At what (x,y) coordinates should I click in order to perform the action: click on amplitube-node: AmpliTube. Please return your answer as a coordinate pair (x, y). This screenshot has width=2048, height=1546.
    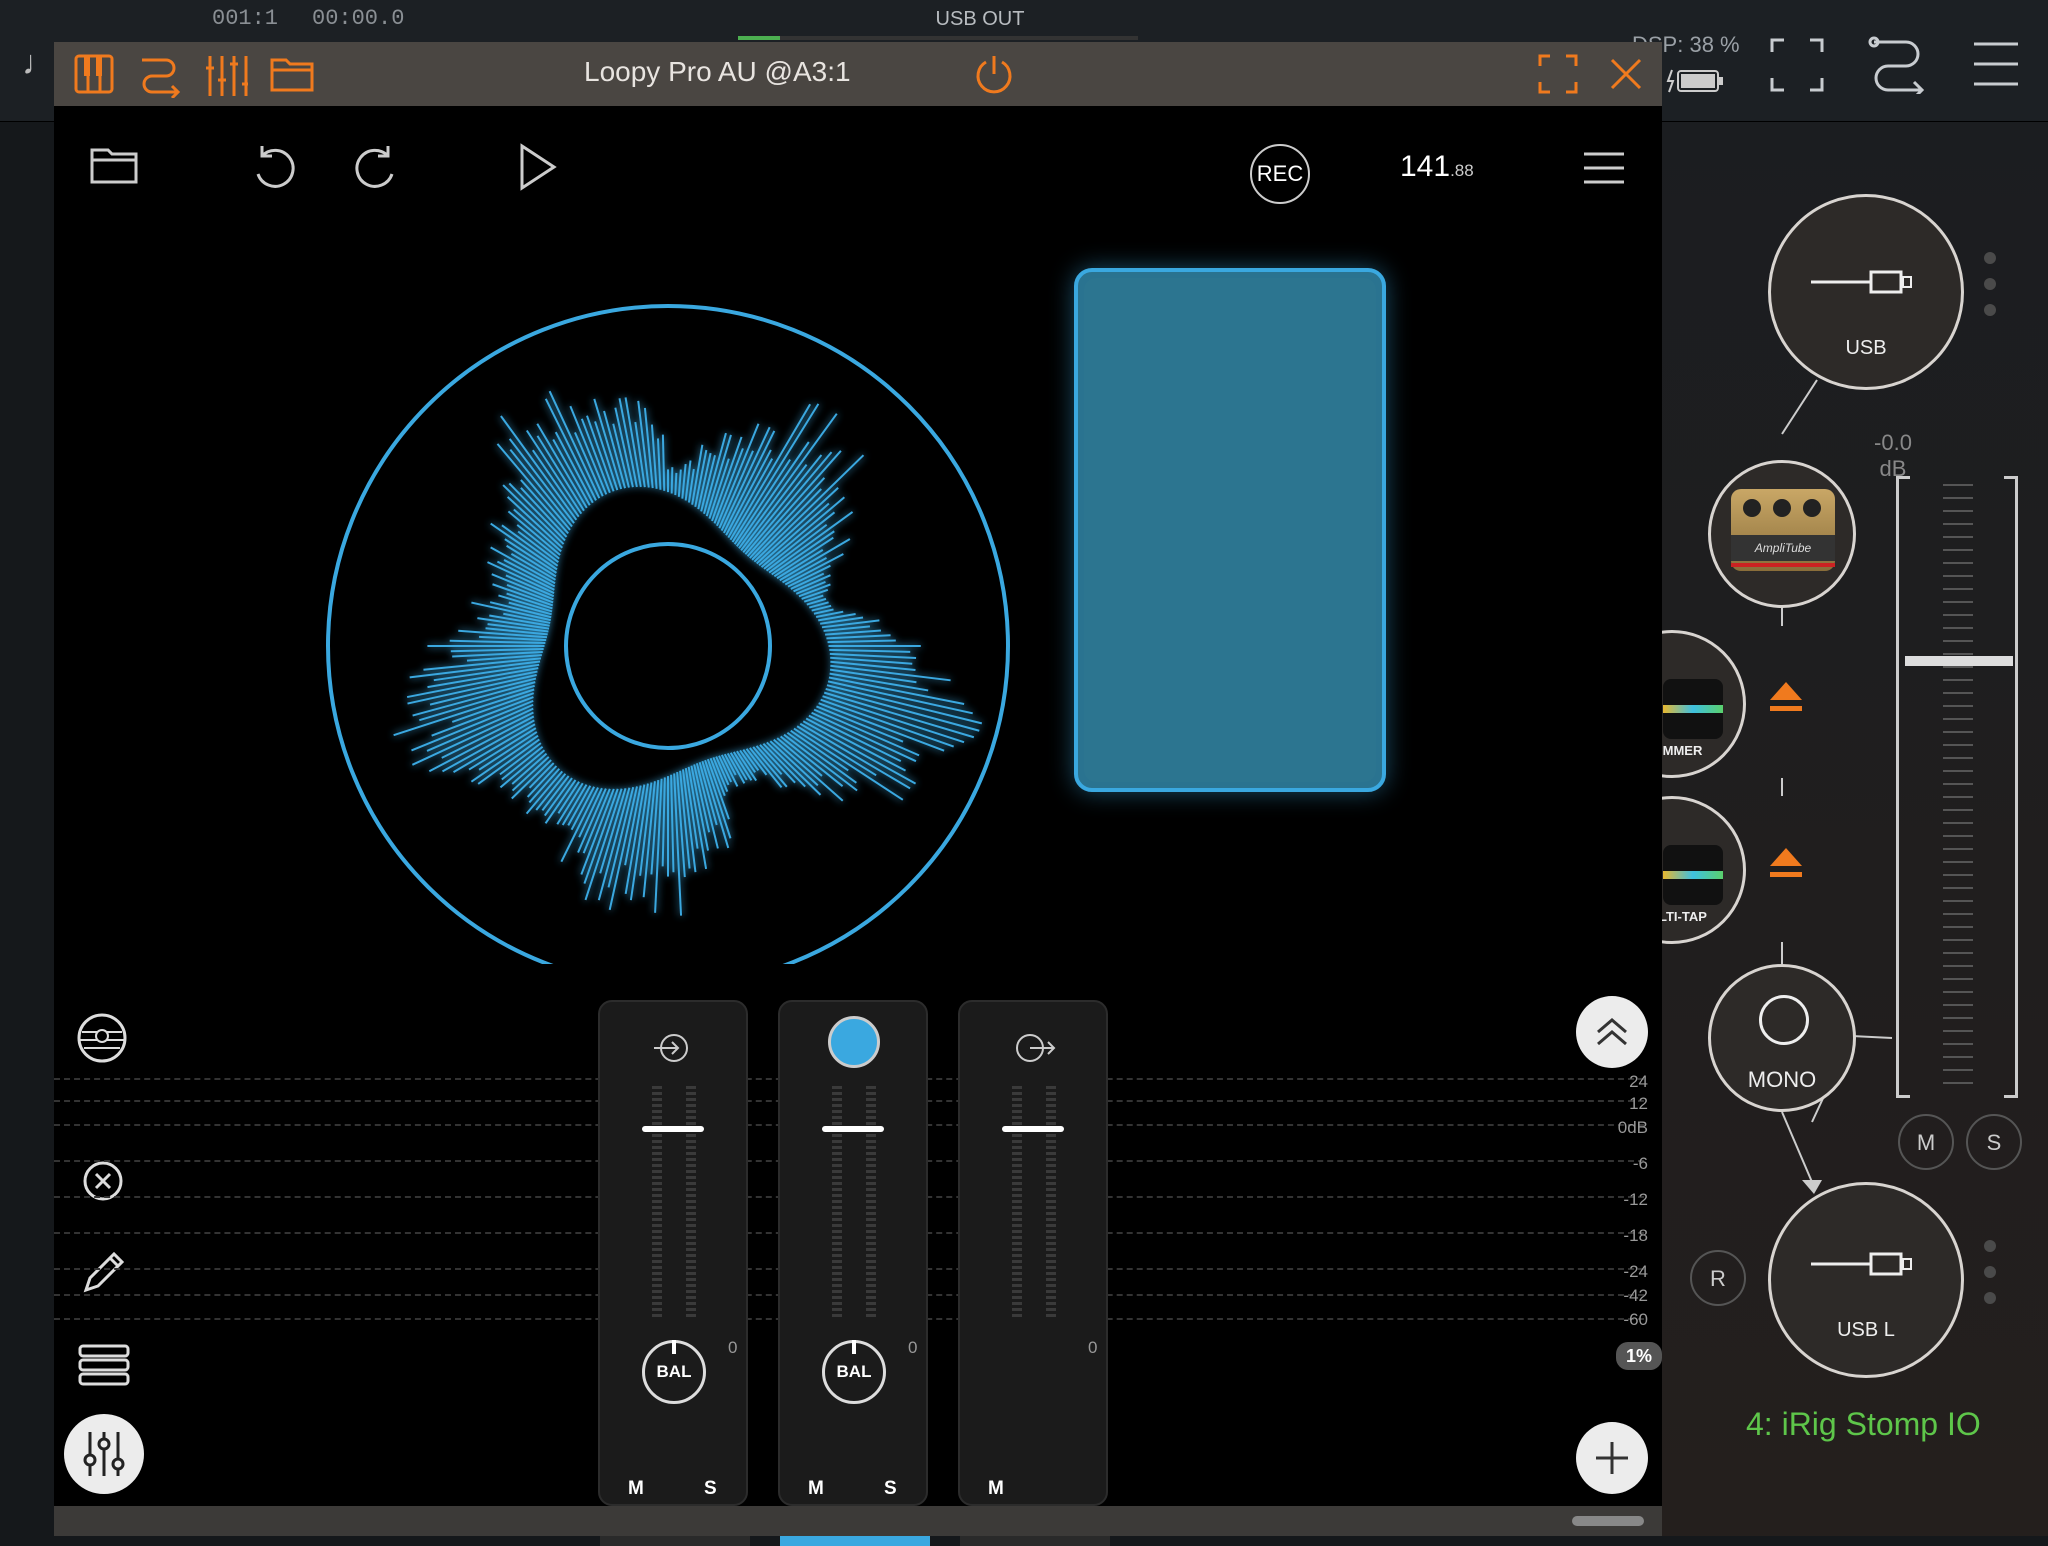
    Looking at the image, I should click on (1782, 534).